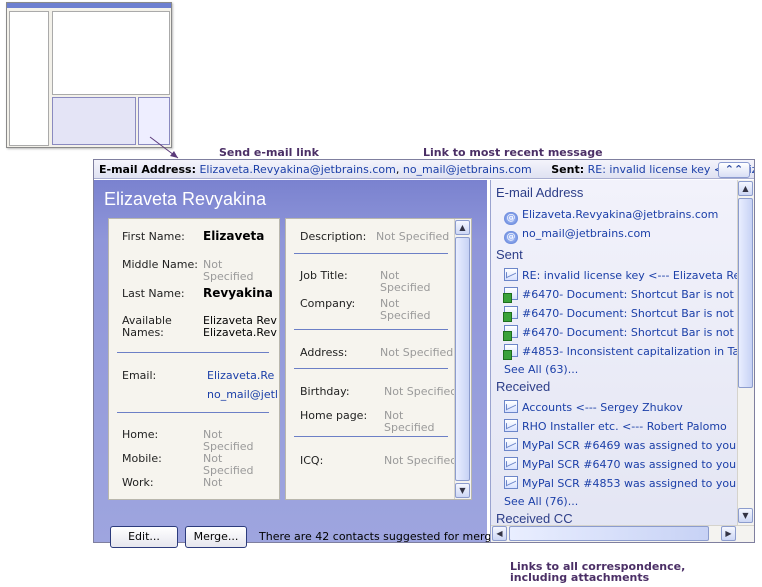  I want to click on chevron-left-icon: ◀, so click(499, 533).